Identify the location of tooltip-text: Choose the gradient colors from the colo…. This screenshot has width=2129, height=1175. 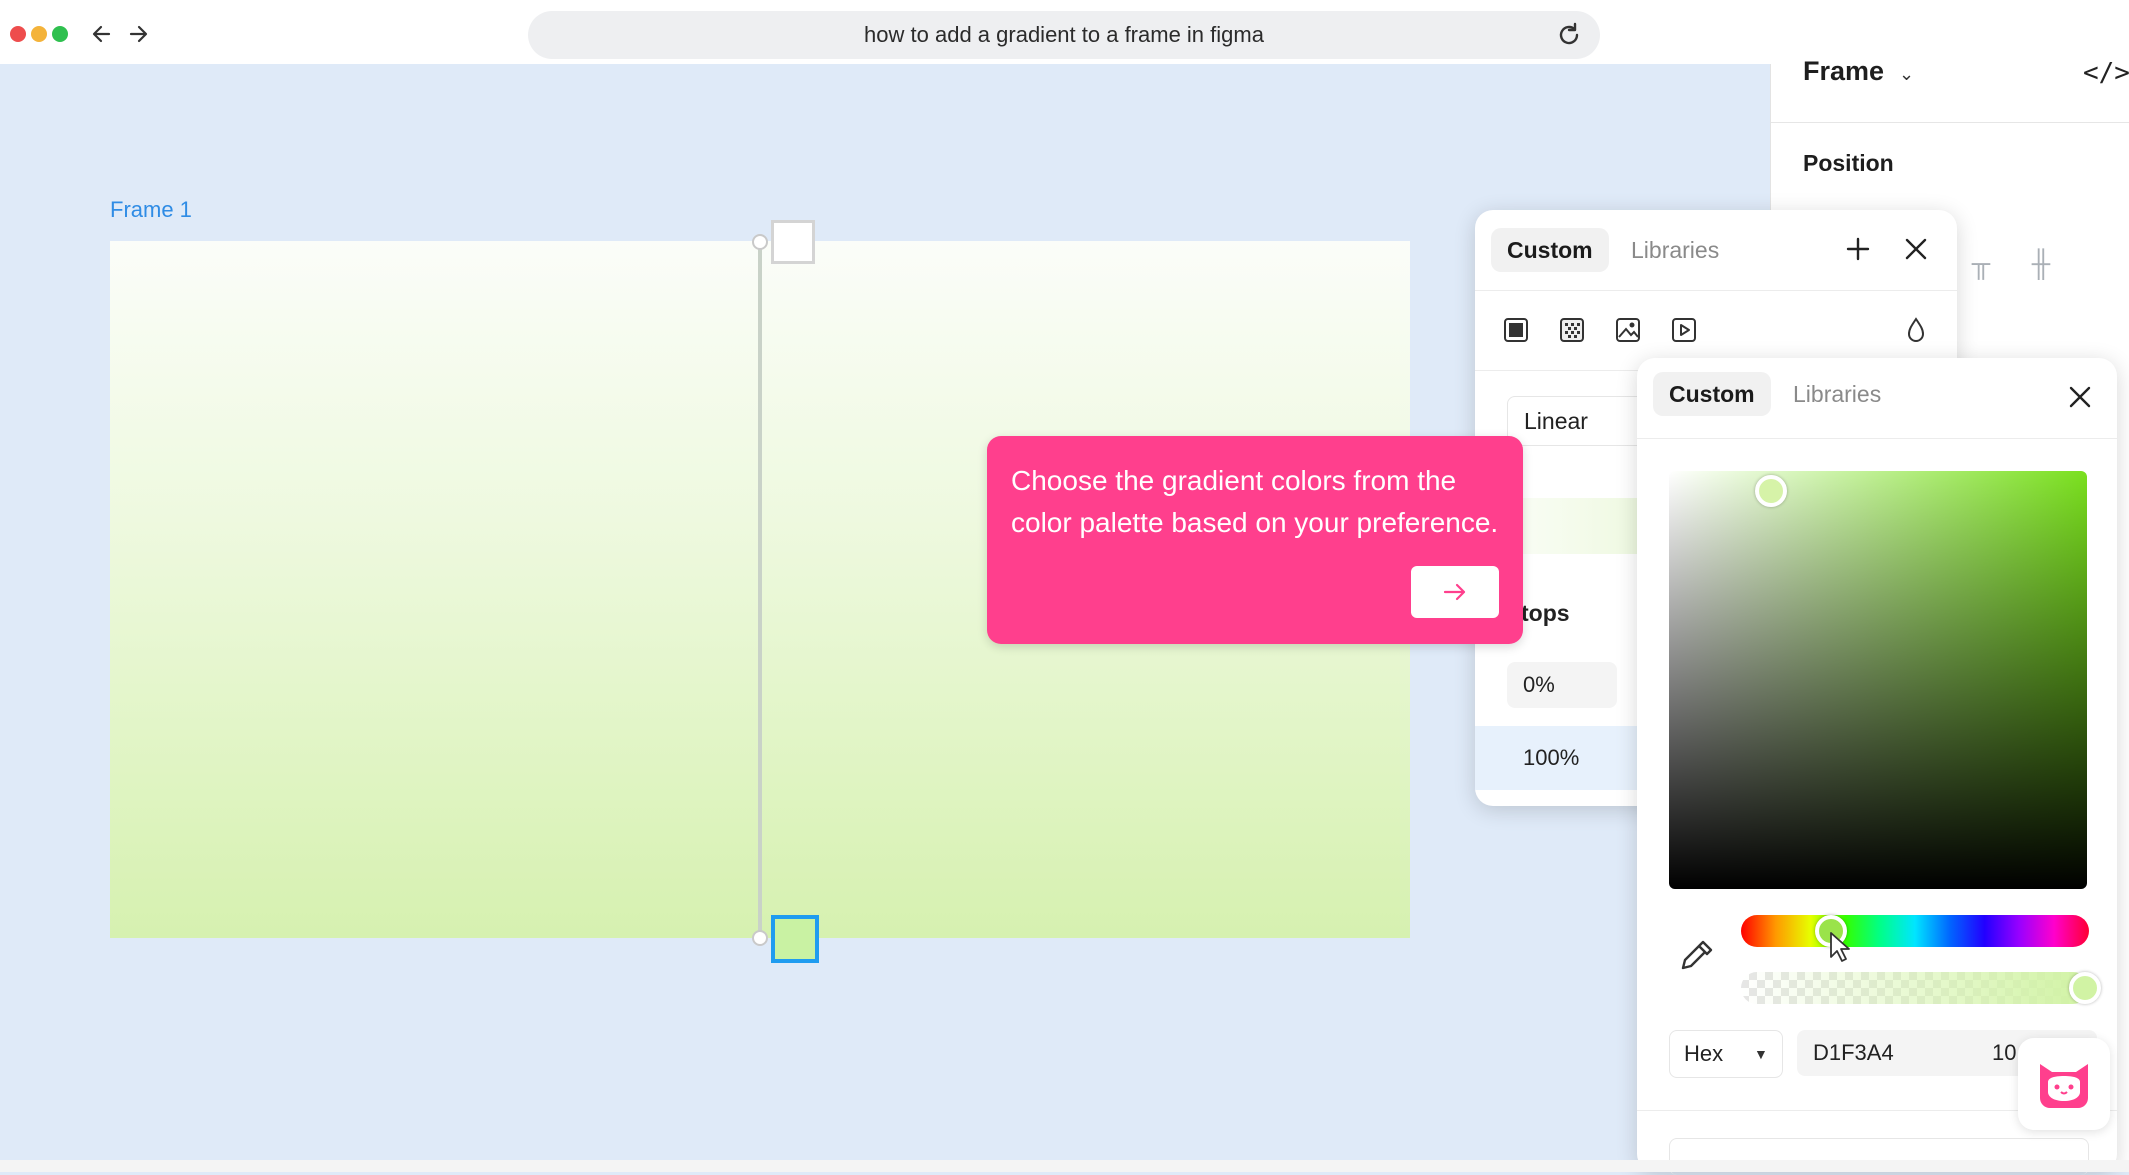
(1255, 501).